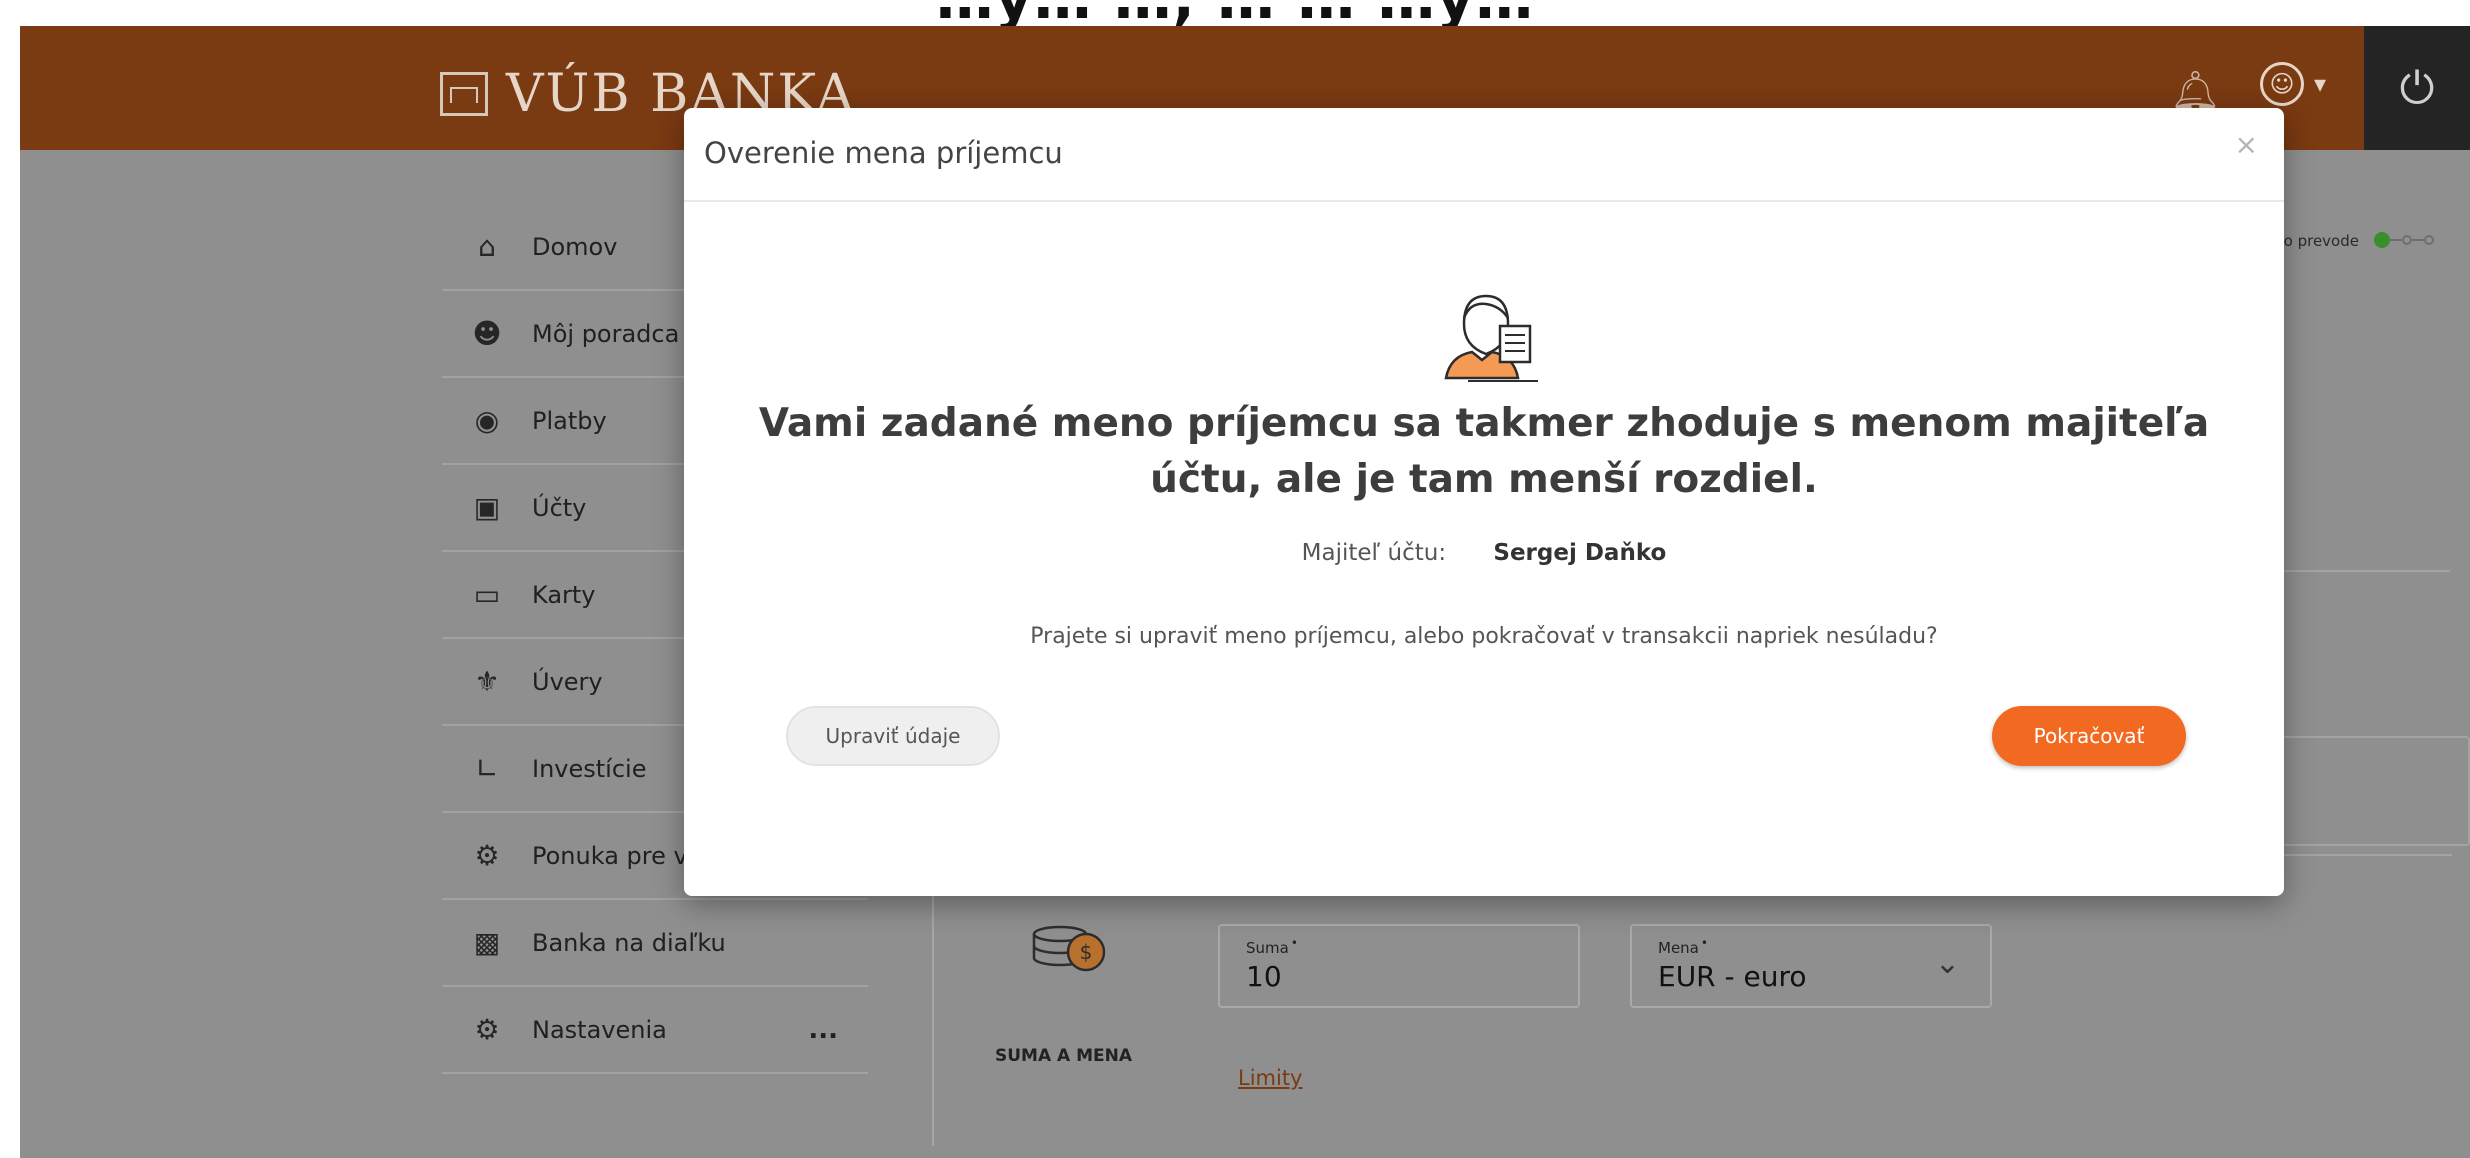 Image resolution: width=2470 pixels, height=1158 pixels. Describe the element at coordinates (564, 594) in the screenshot. I see `sidebar-item-label: Karty` at that location.